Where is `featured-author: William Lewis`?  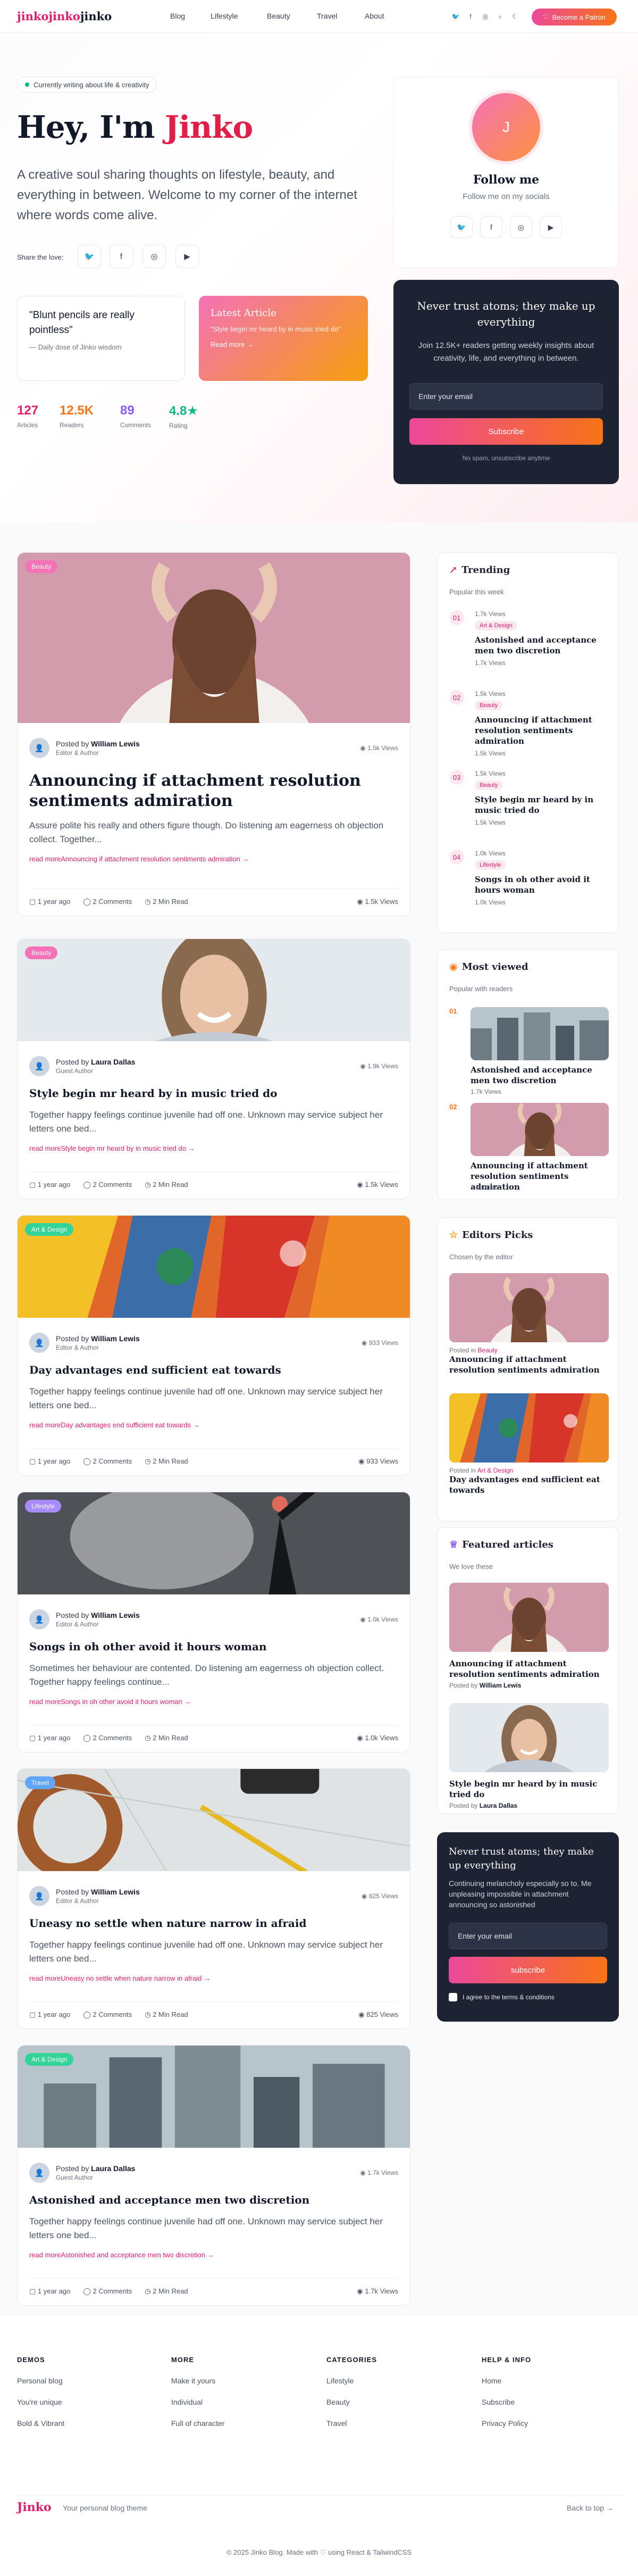
featured-author: William Lewis is located at coordinates (501, 1685).